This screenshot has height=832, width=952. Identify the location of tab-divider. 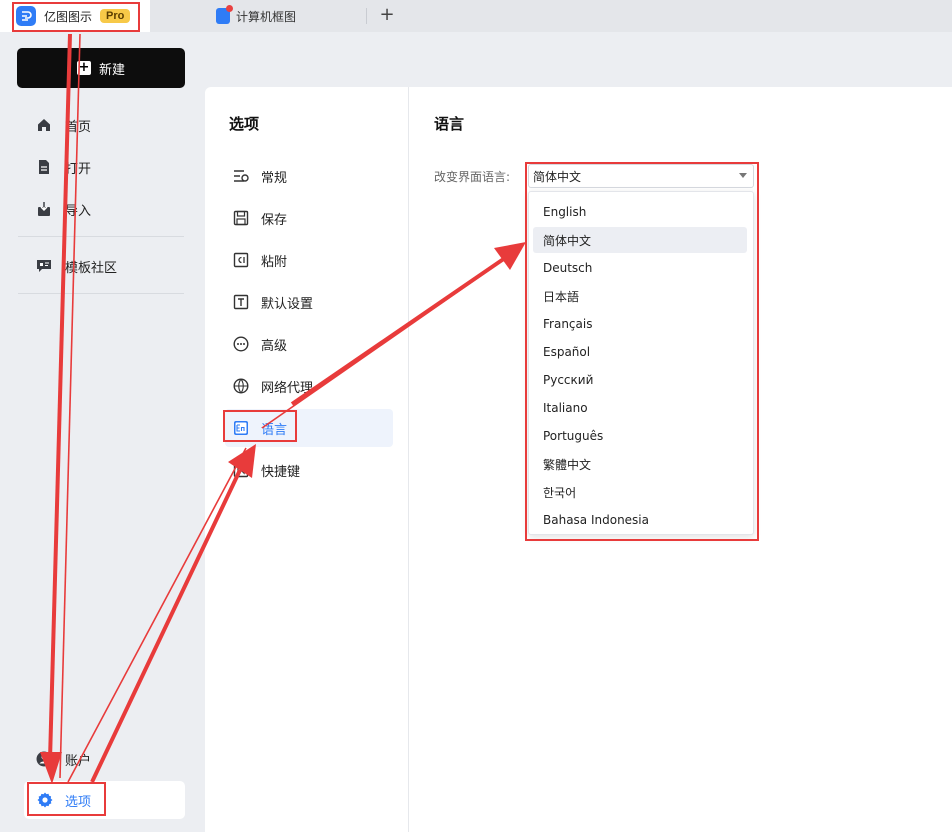
(366, 16).